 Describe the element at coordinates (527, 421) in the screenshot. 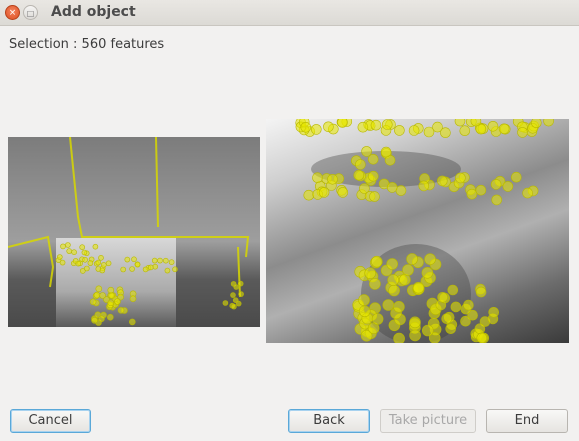

I see `end-button: End` at that location.